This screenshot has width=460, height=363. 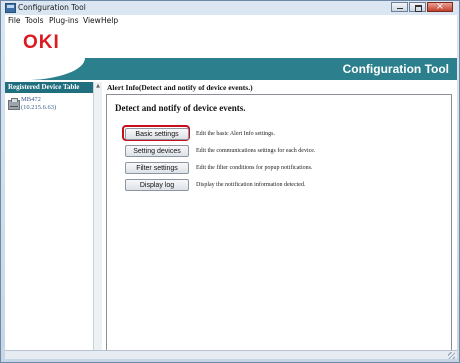 I want to click on title-bar: Configuration Tool, so click(x=230, y=7).